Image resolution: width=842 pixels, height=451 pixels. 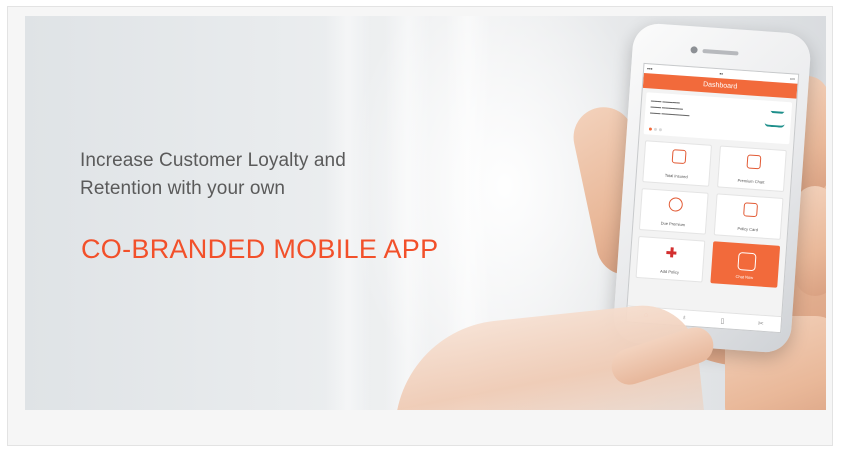 I want to click on carousel-dots, so click(x=655, y=129).